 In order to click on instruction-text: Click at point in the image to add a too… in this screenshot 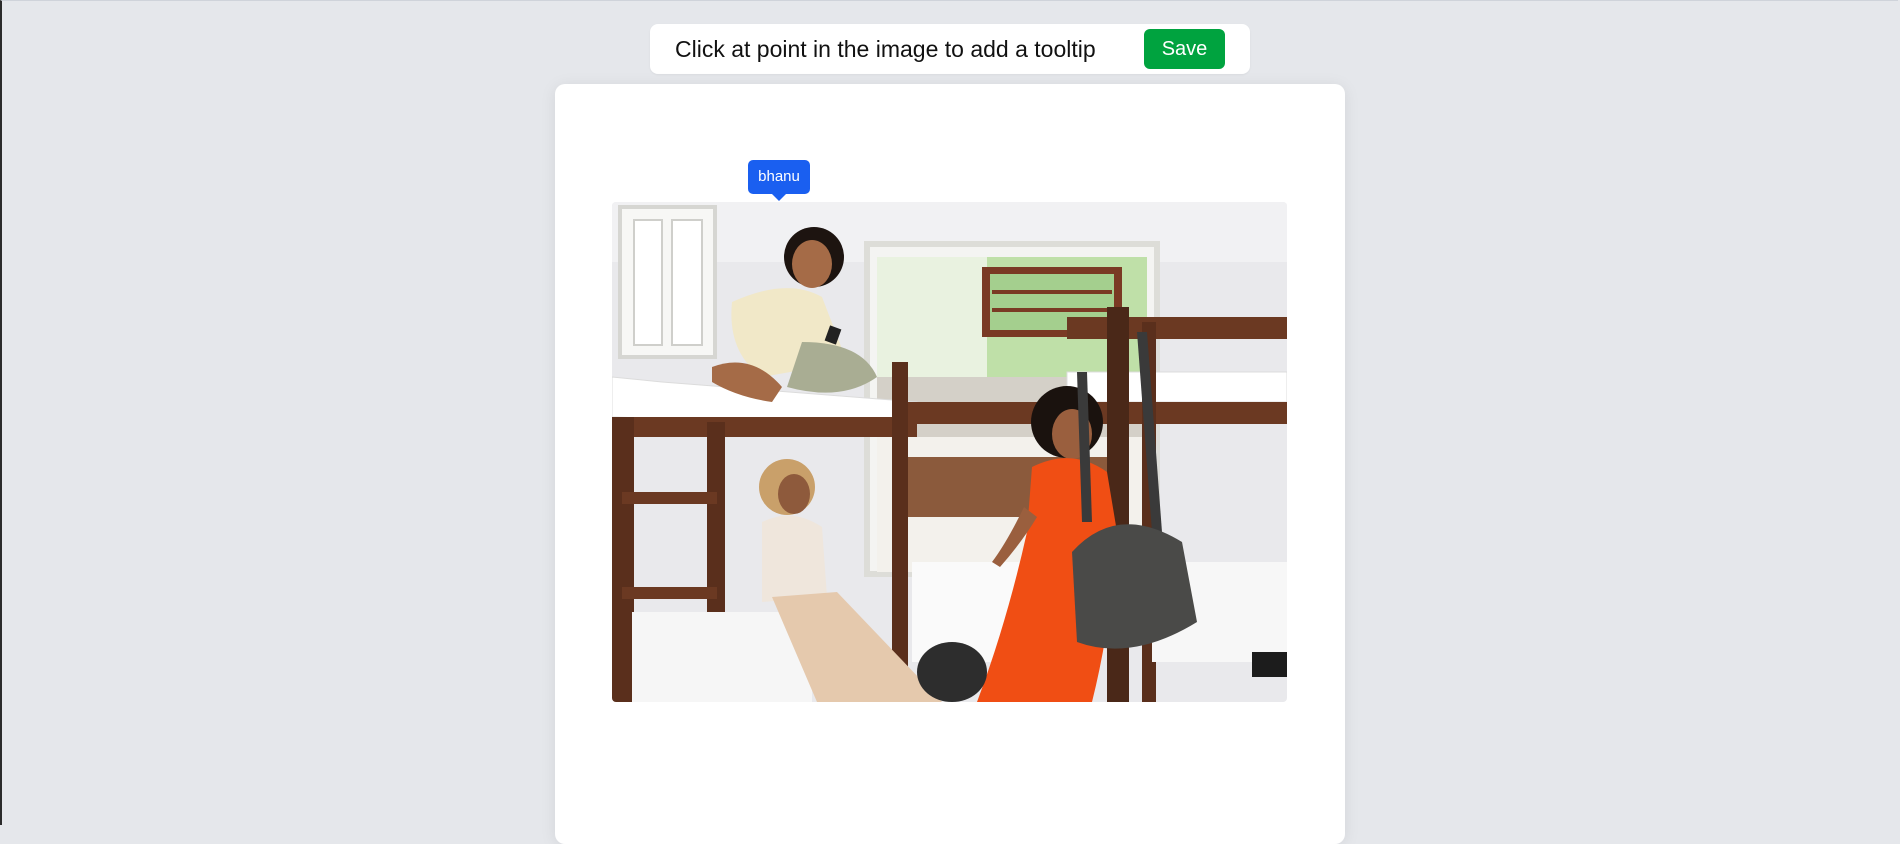, I will do `click(885, 49)`.